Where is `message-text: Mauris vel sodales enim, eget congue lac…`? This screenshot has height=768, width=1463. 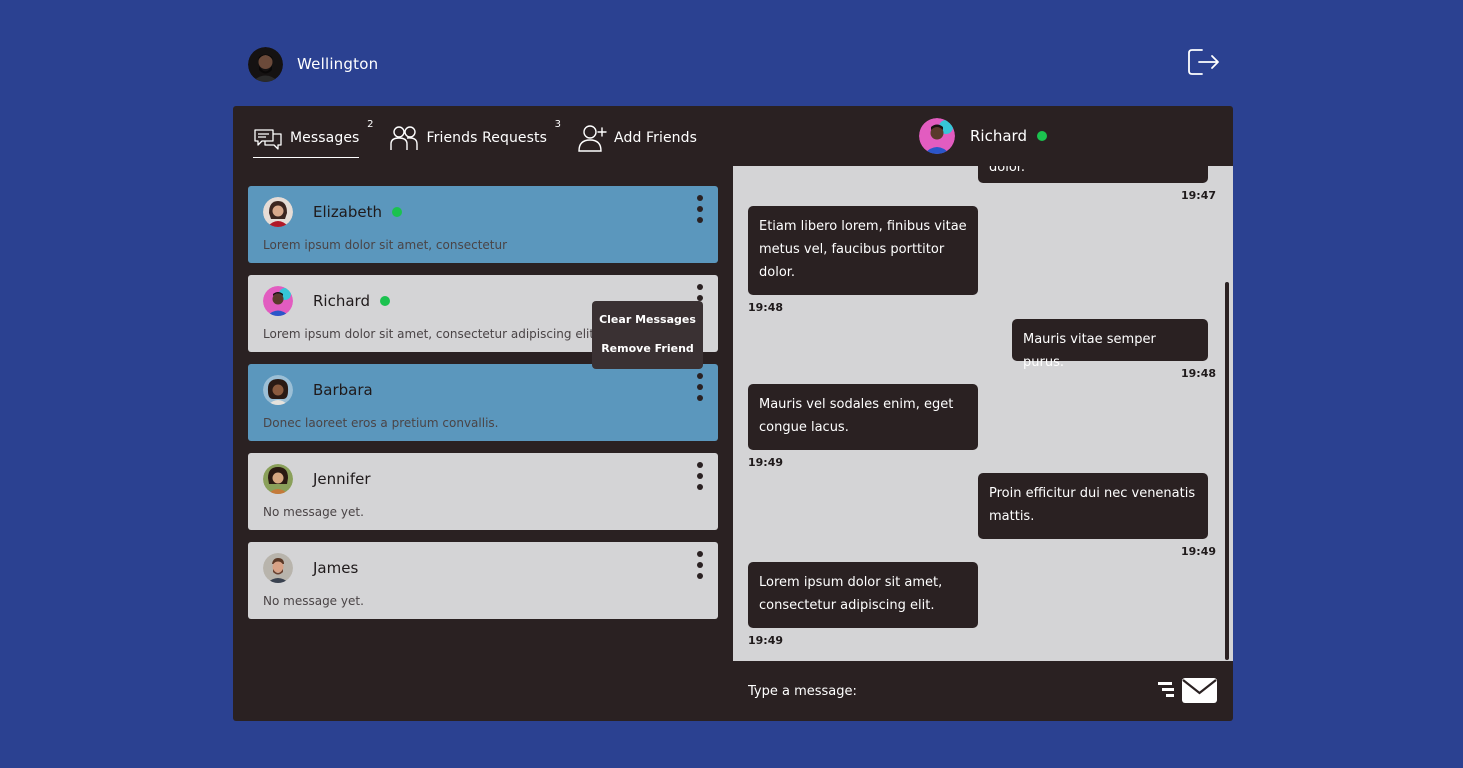
message-text: Mauris vel sodales enim, eget congue lac… is located at coordinates (856, 416).